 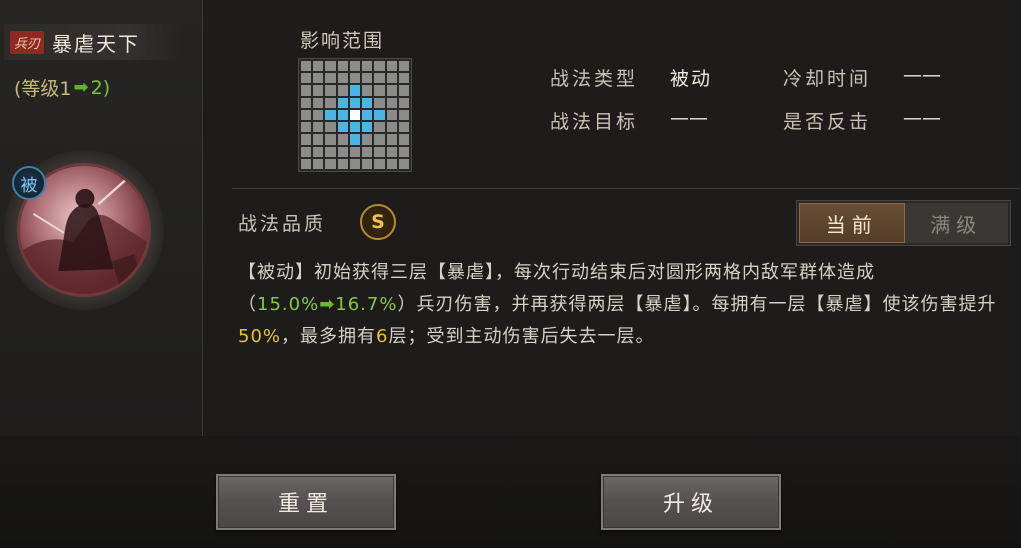 I want to click on desc-value-current: 15.0%, so click(x=288, y=304).